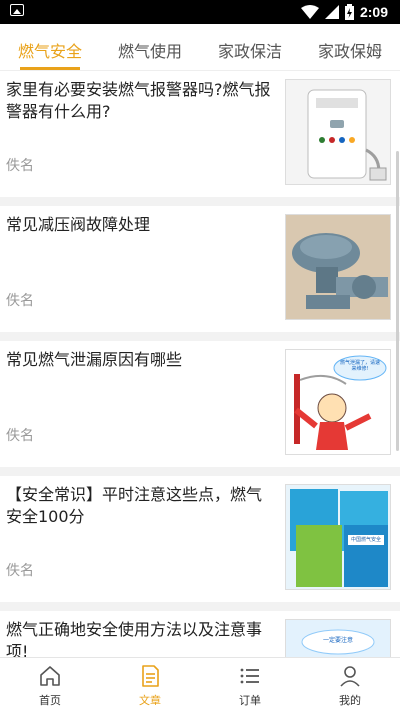  I want to click on clock: 2:09, so click(373, 12).